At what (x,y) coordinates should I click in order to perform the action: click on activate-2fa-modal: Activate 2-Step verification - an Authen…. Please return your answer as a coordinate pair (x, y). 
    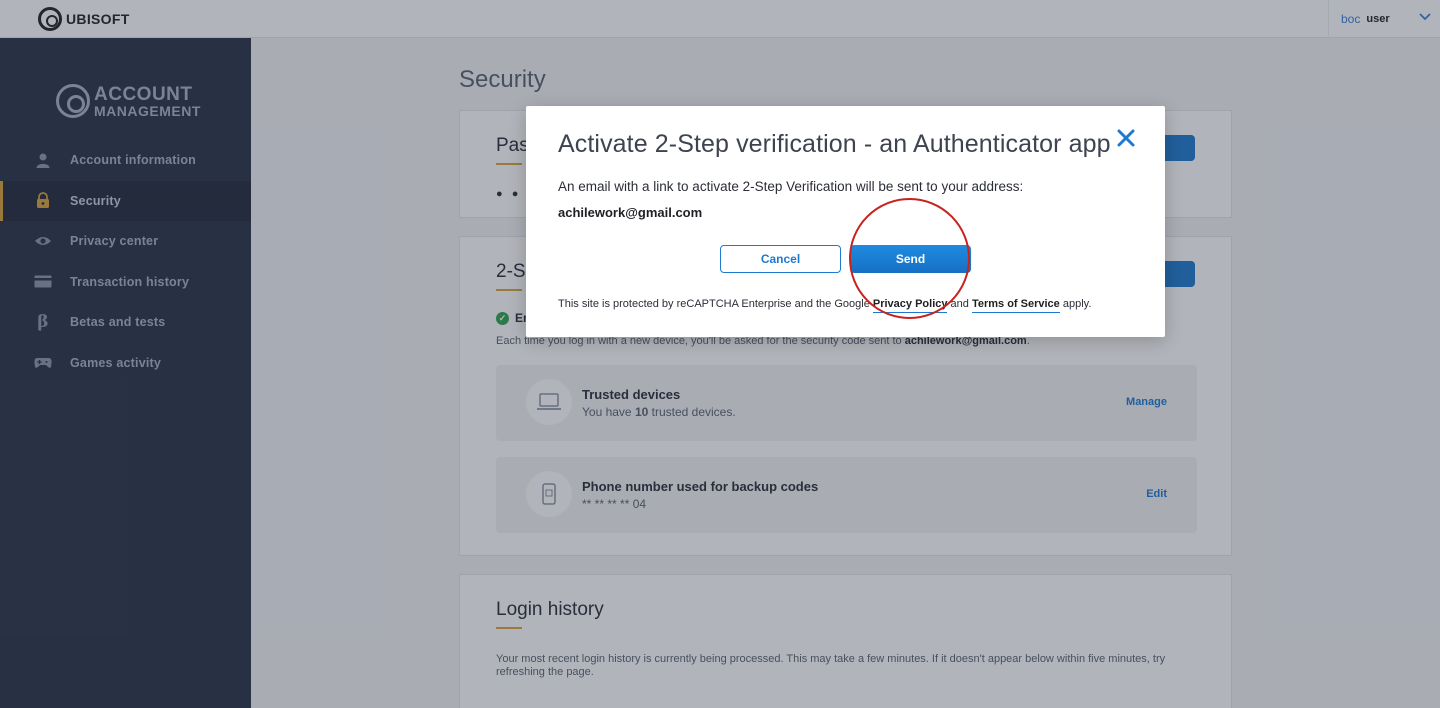
    Looking at the image, I should click on (845, 221).